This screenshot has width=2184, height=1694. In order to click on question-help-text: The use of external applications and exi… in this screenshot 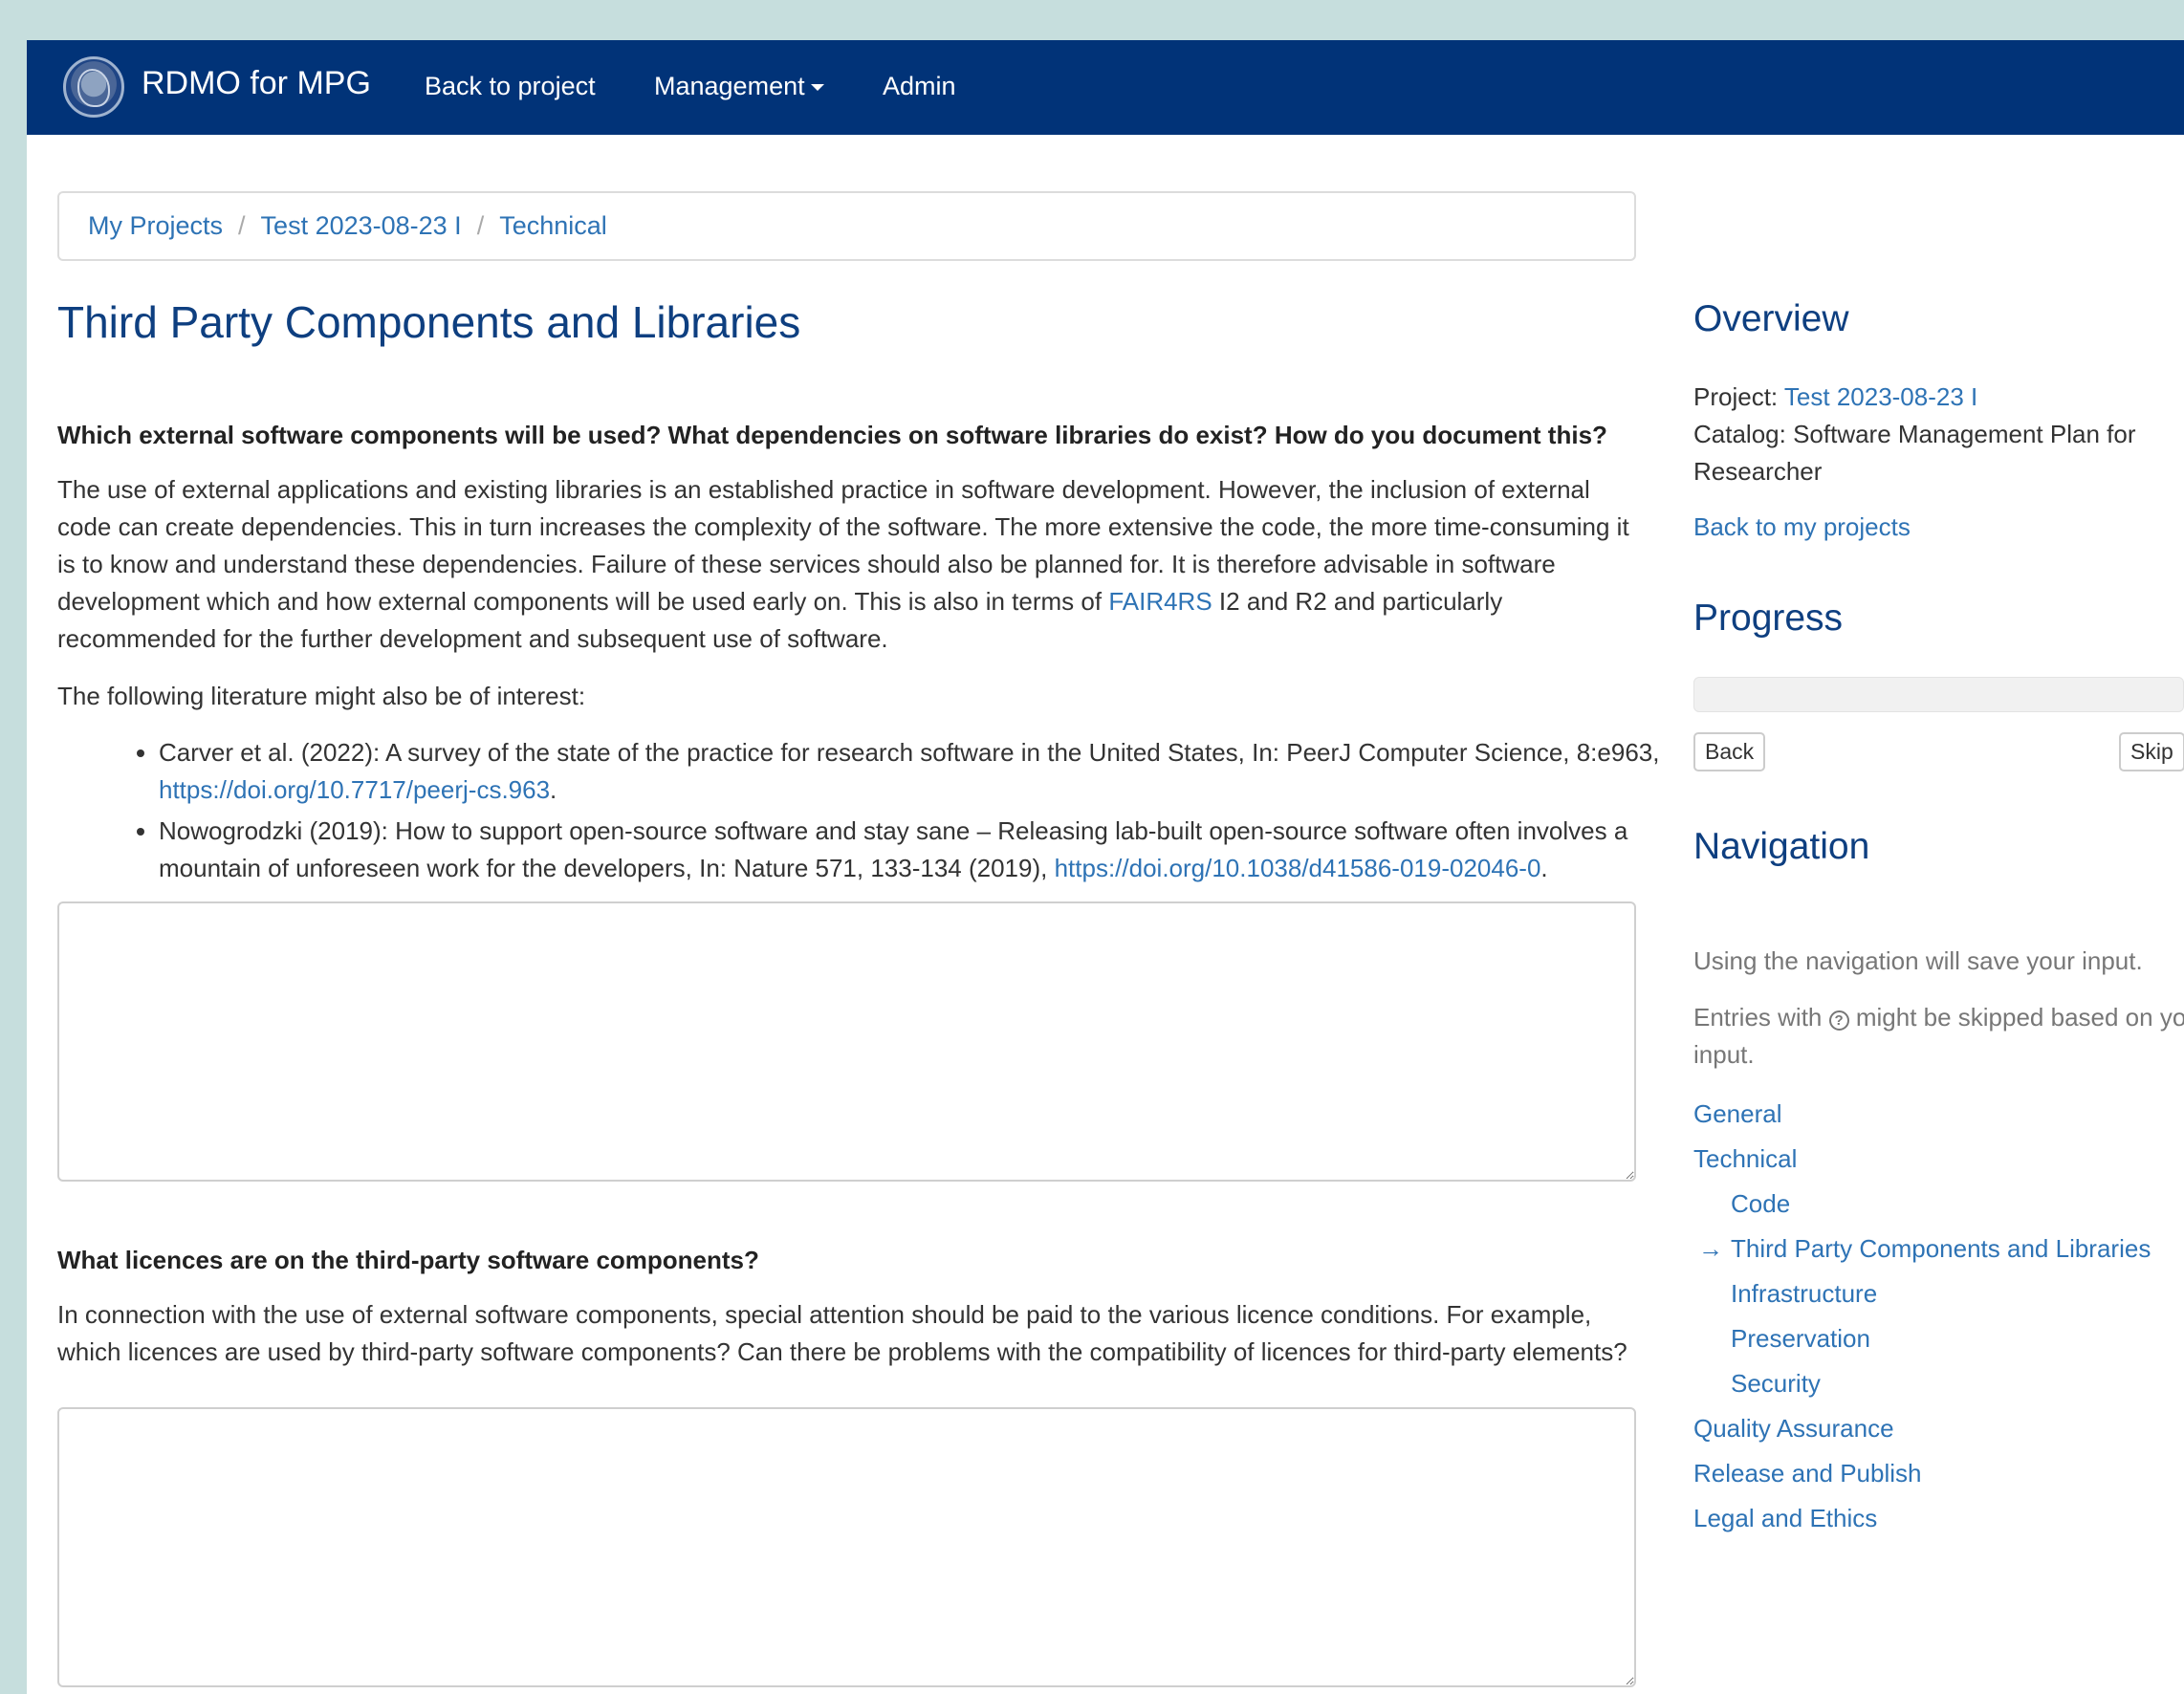, I will do `click(851, 564)`.